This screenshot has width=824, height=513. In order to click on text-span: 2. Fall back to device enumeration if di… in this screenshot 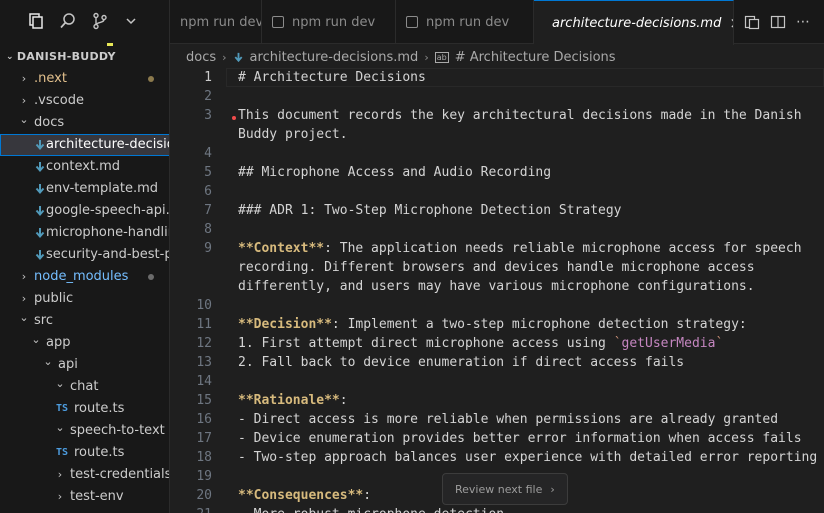, I will do `click(461, 362)`.